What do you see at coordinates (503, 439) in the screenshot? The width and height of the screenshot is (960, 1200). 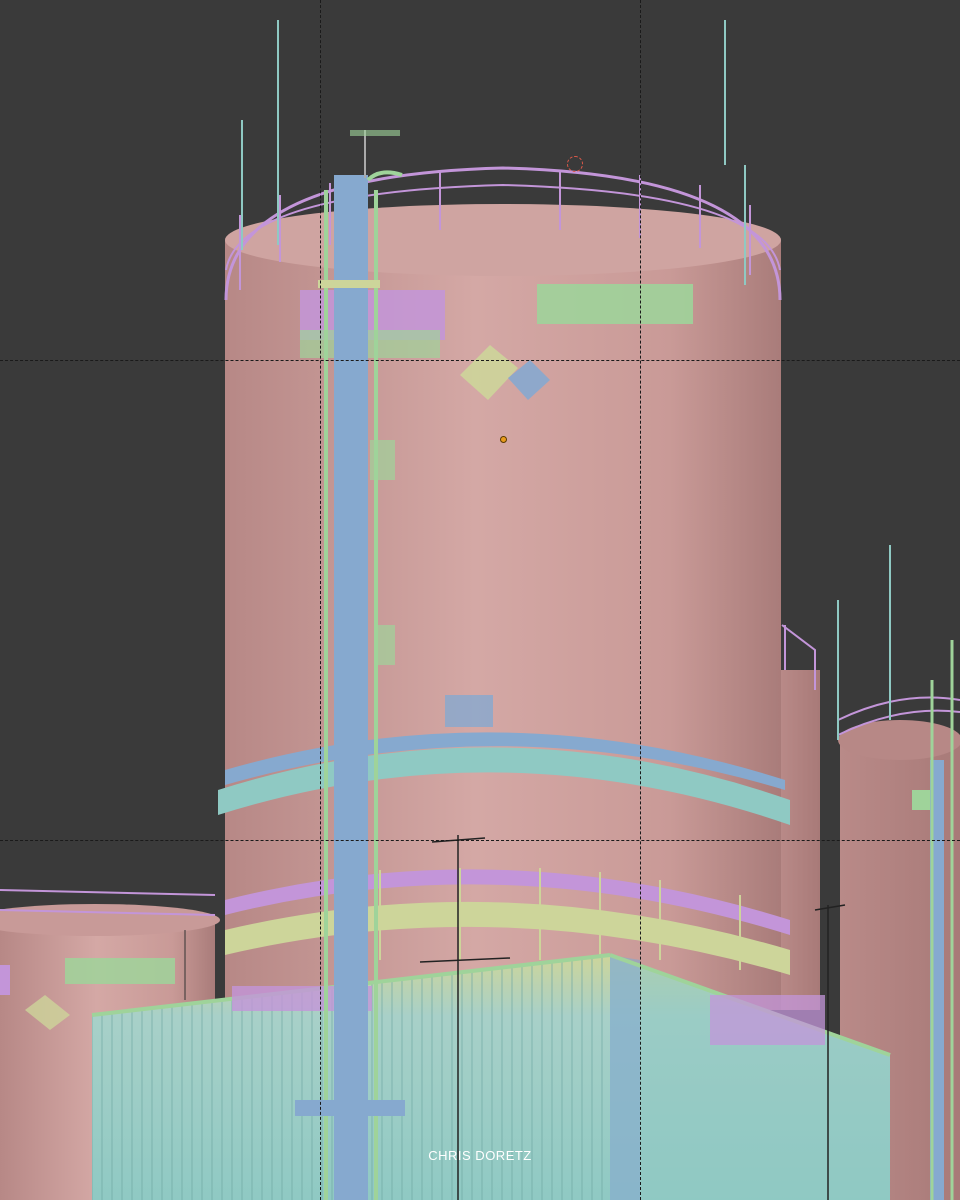 I see `object-origin-icon` at bounding box center [503, 439].